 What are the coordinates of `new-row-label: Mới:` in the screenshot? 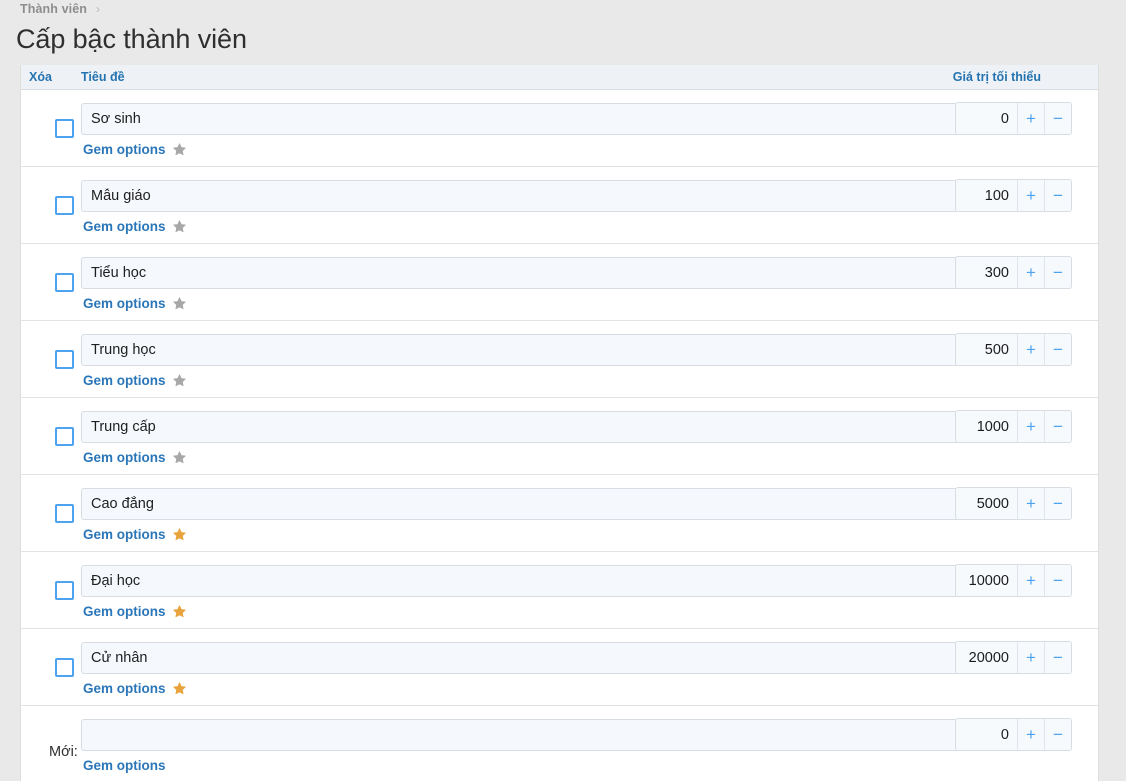 It's located at (63, 752).